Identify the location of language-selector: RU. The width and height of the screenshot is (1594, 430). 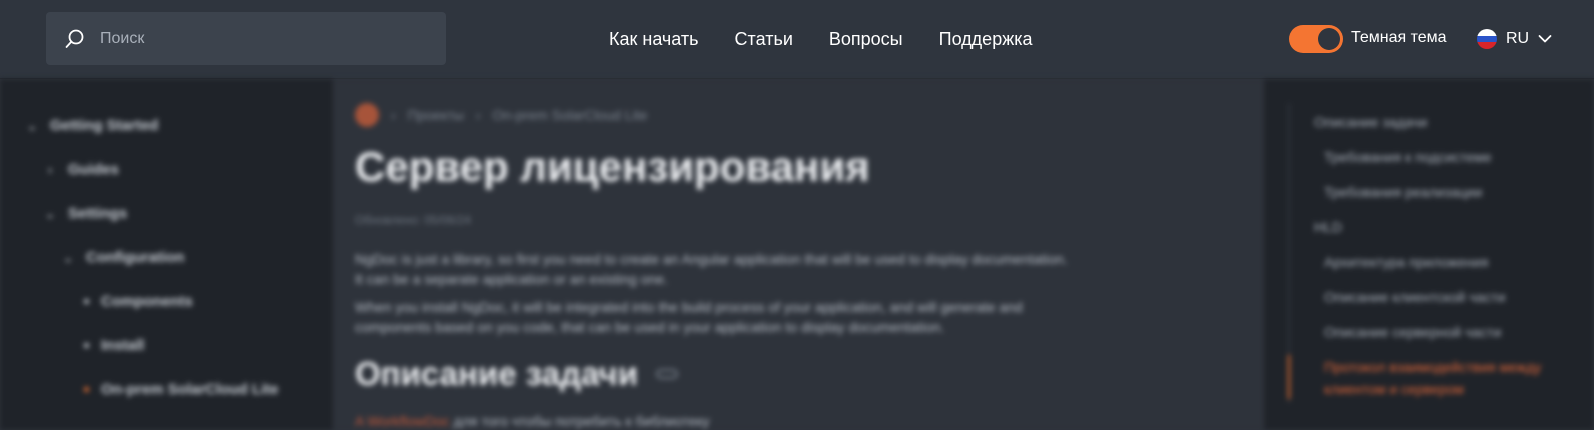
(1514, 39).